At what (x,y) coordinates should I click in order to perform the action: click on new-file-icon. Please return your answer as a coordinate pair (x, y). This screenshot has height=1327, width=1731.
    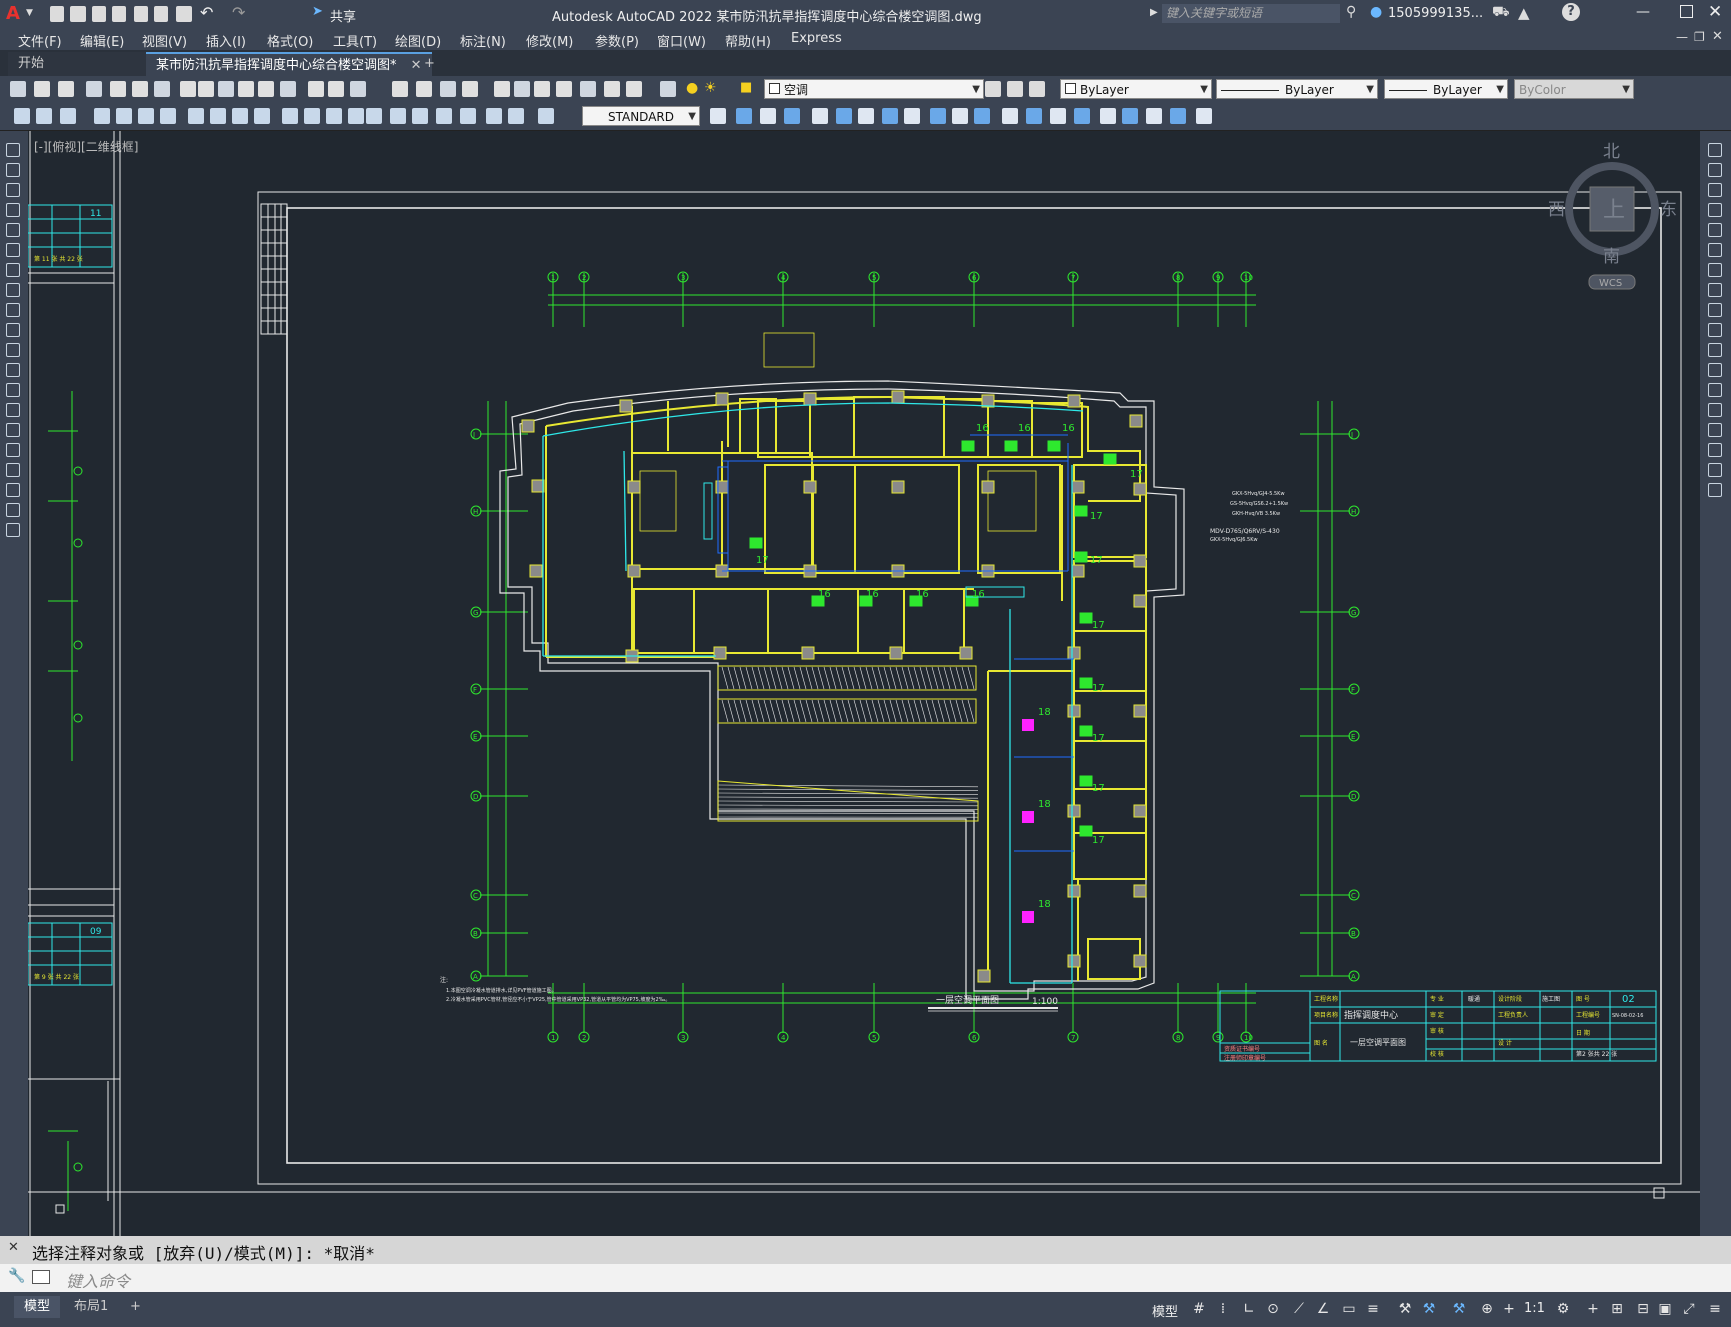
    Looking at the image, I should click on (57, 14).